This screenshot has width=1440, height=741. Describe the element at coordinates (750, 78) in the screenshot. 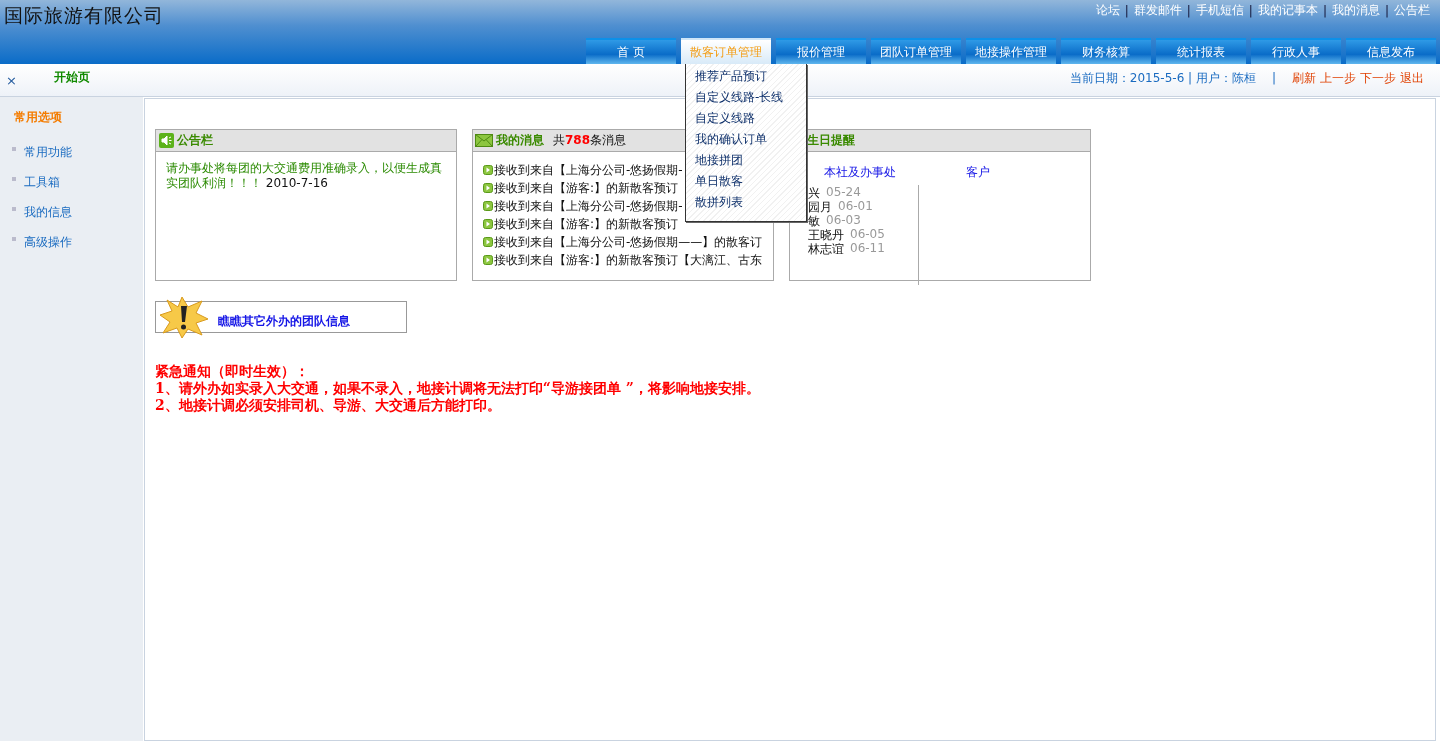

I see `menu-item: 推荐产品预订` at that location.